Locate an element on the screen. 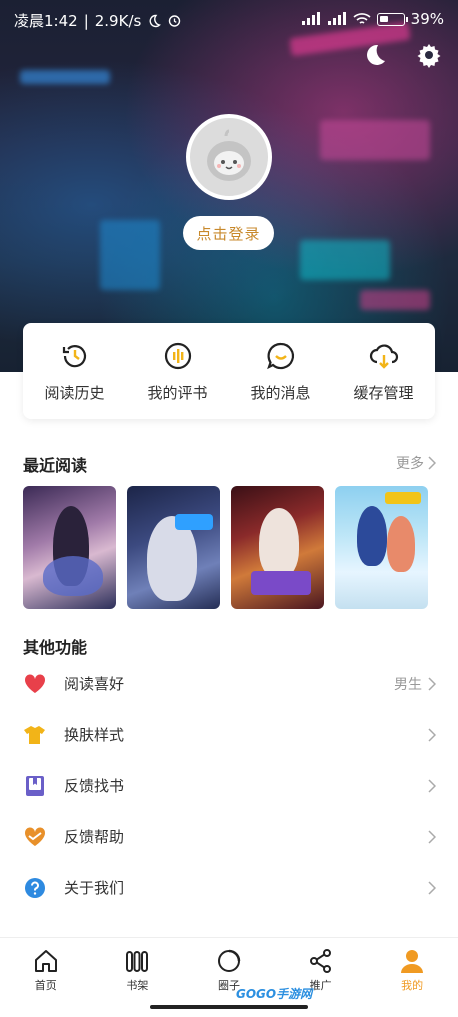 The width and height of the screenshot is (458, 1017). function-label: 反馈帮助 is located at coordinates (94, 837).